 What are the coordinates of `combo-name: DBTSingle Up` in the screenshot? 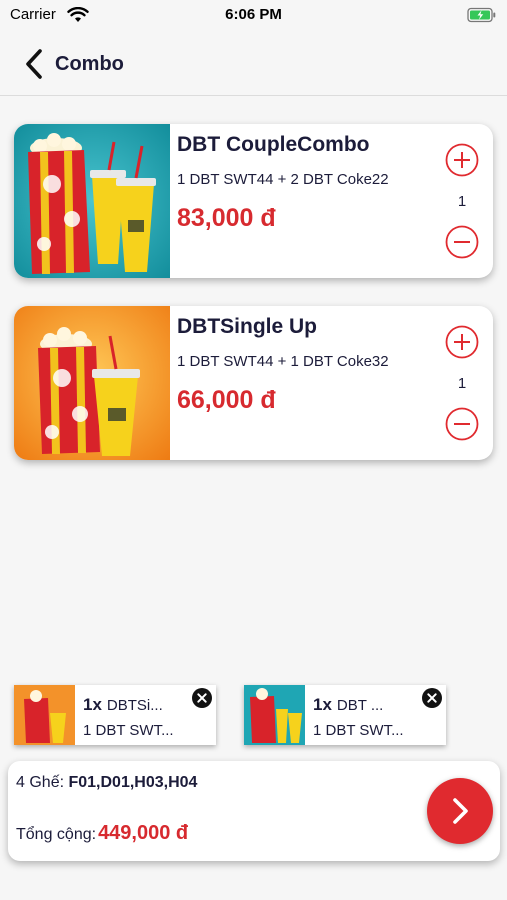 It's located at (247, 326).